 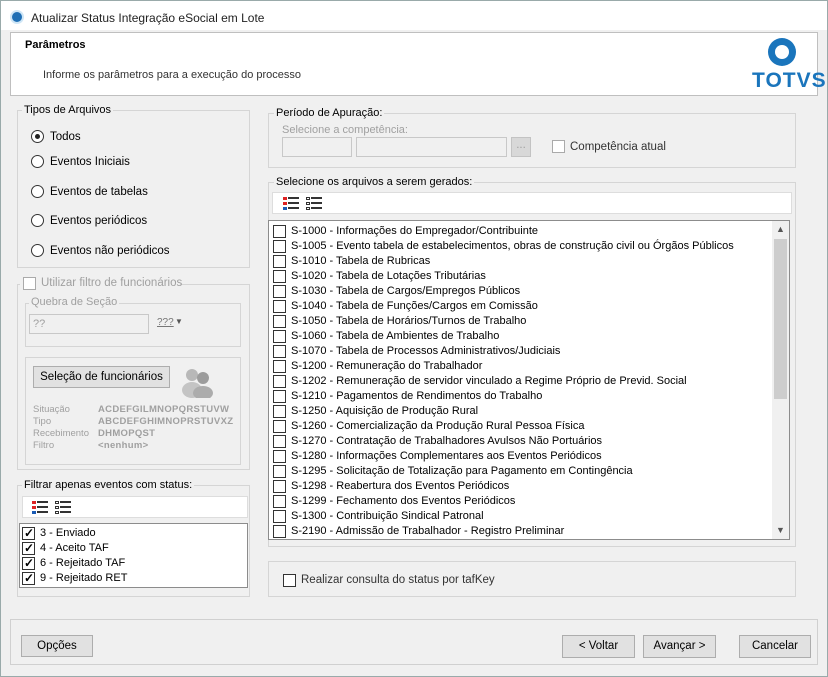 I want to click on info-label: Filtro, so click(x=44, y=445).